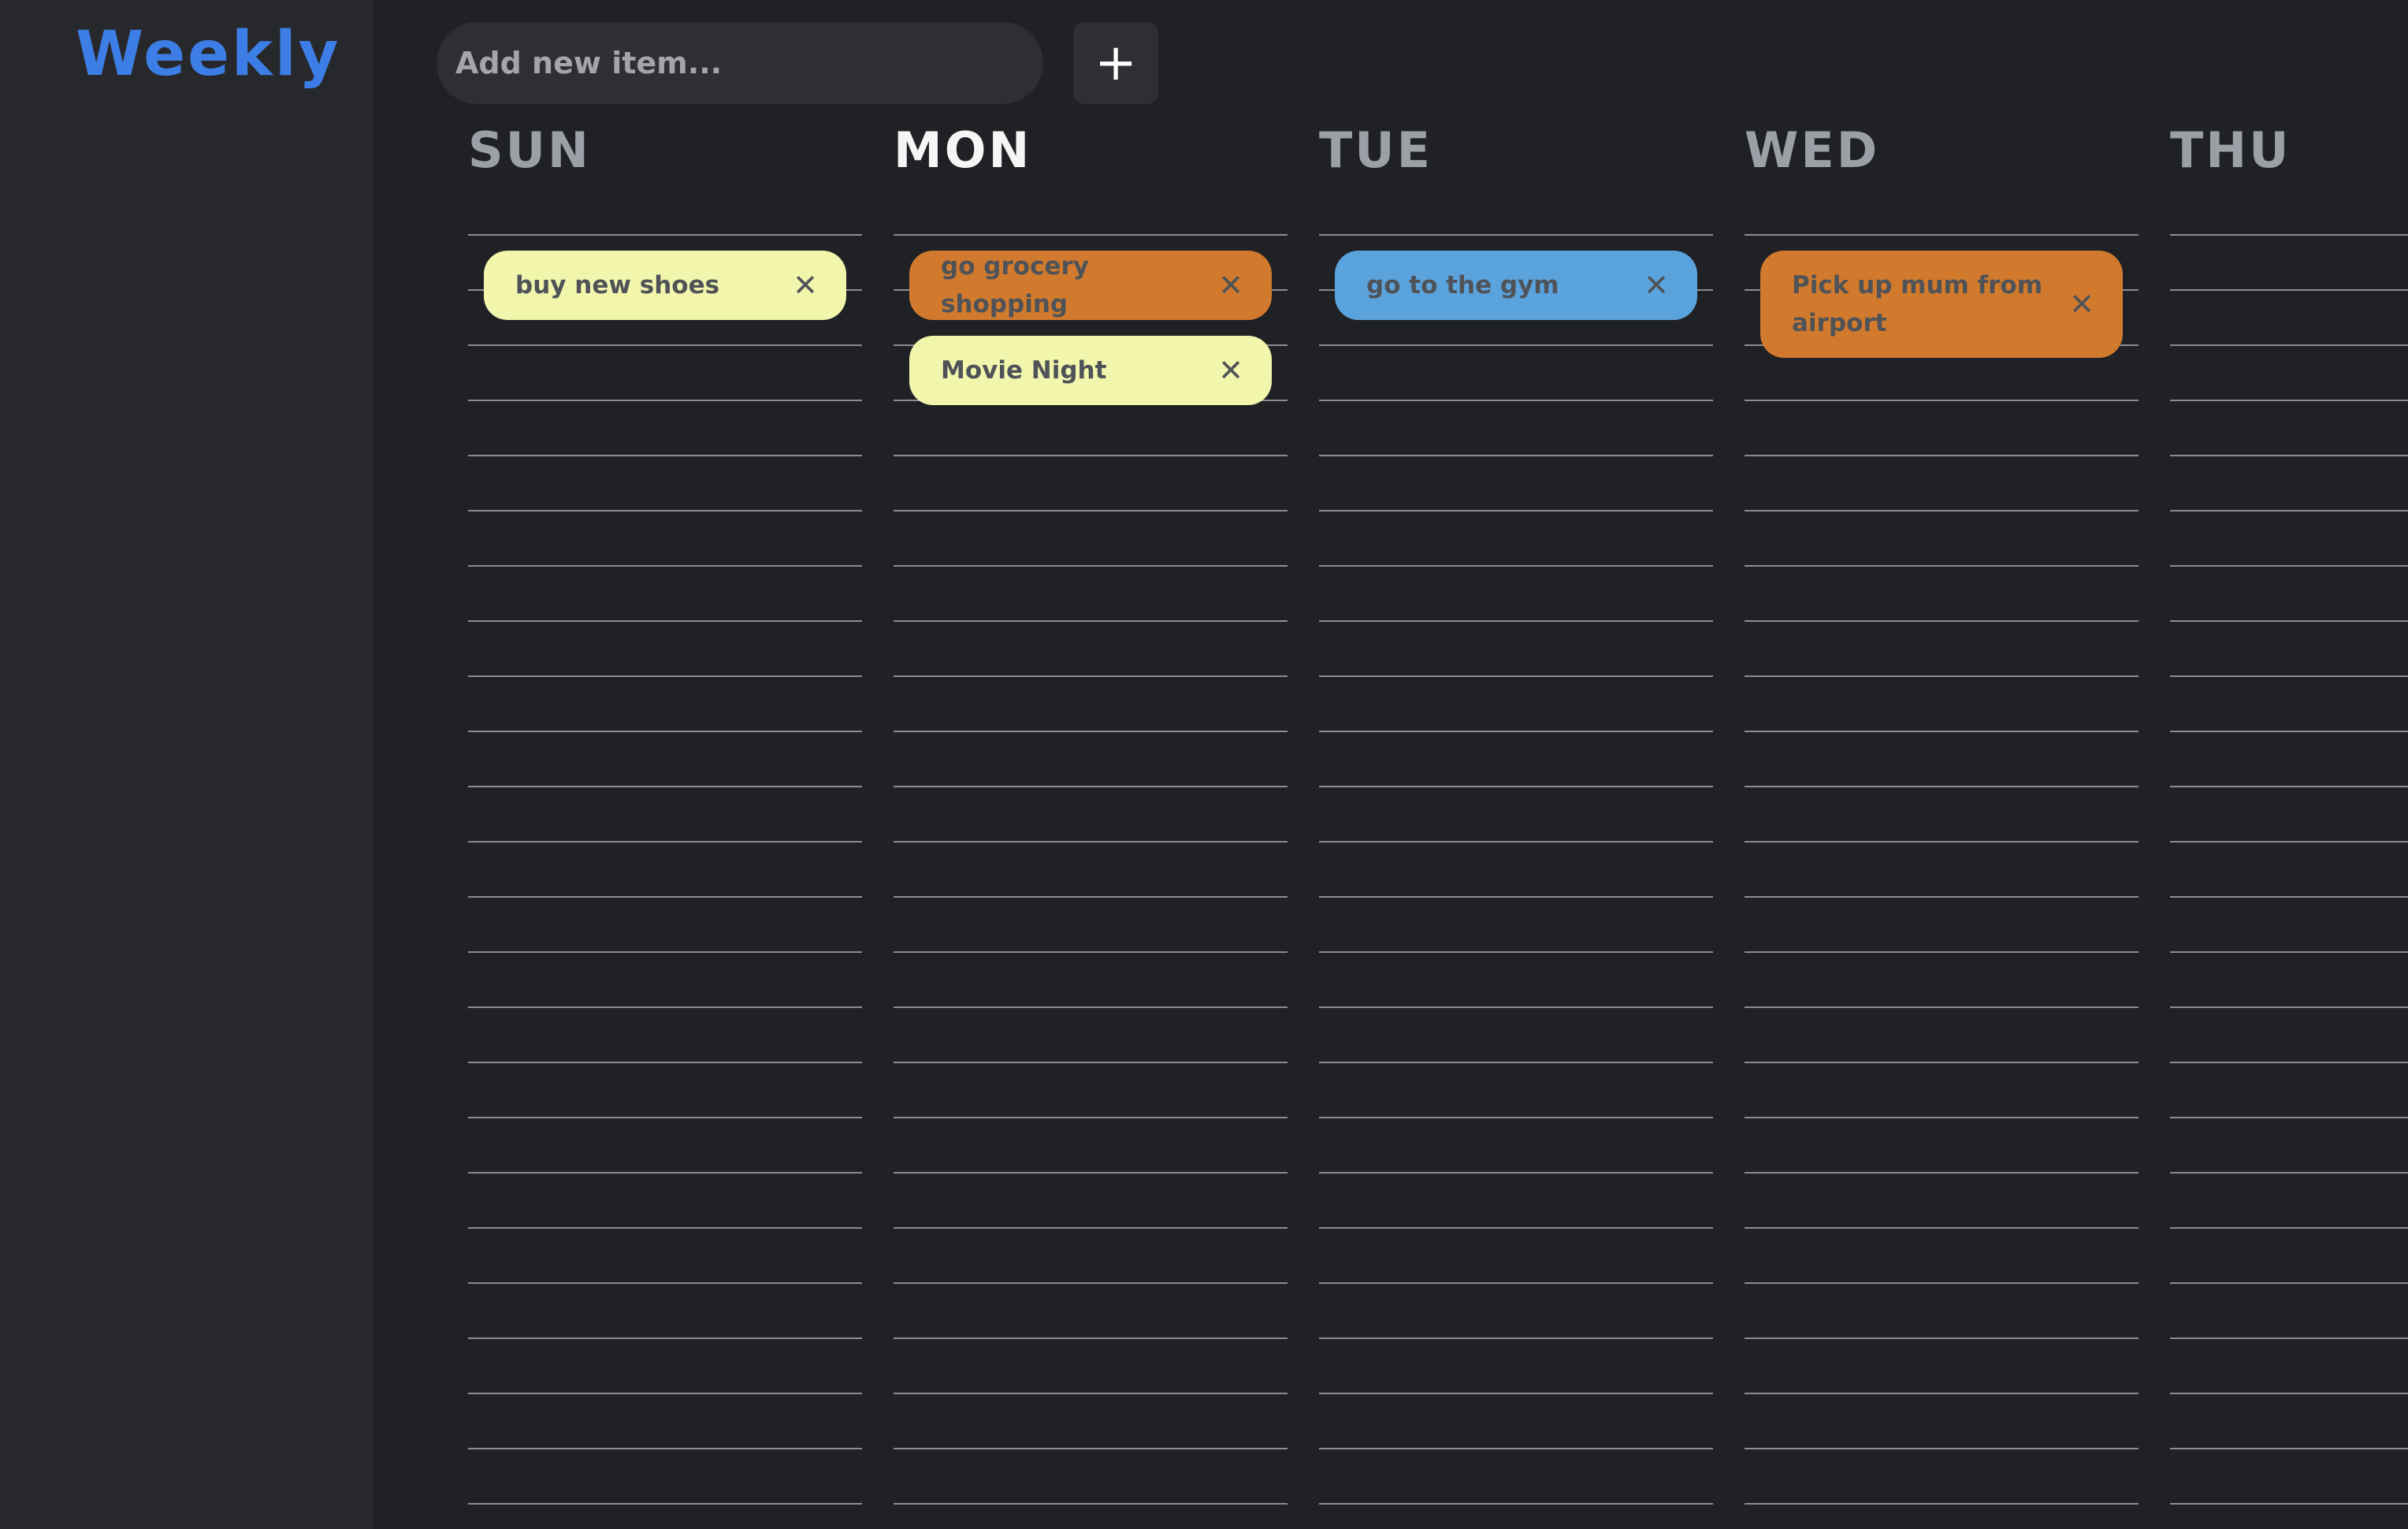  What do you see at coordinates (2230, 150) in the screenshot?
I see `day-title: THU` at bounding box center [2230, 150].